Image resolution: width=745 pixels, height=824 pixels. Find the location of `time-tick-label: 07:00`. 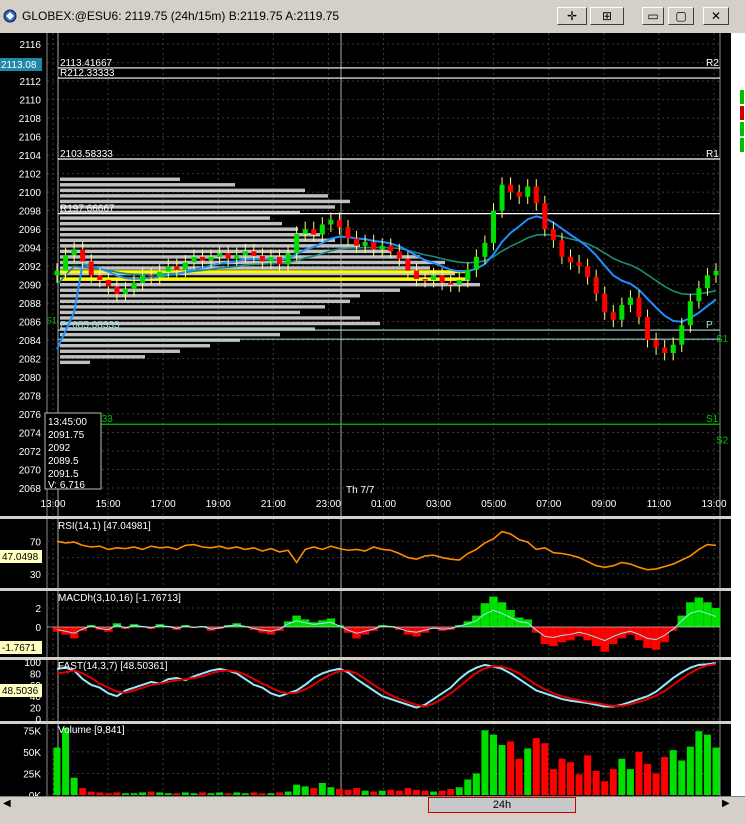

time-tick-label: 07:00 is located at coordinates (548, 504).